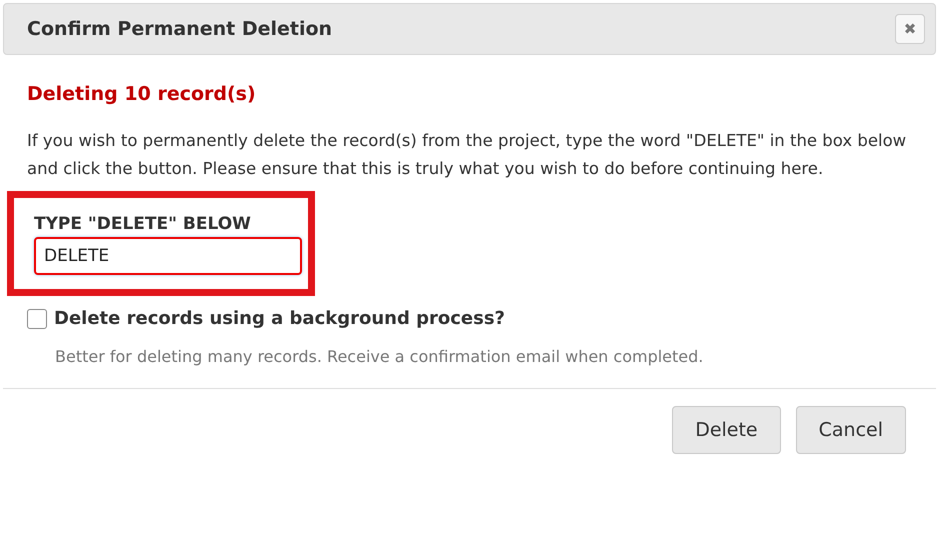  What do you see at coordinates (910, 29) in the screenshot?
I see `close-button: ✖` at bounding box center [910, 29].